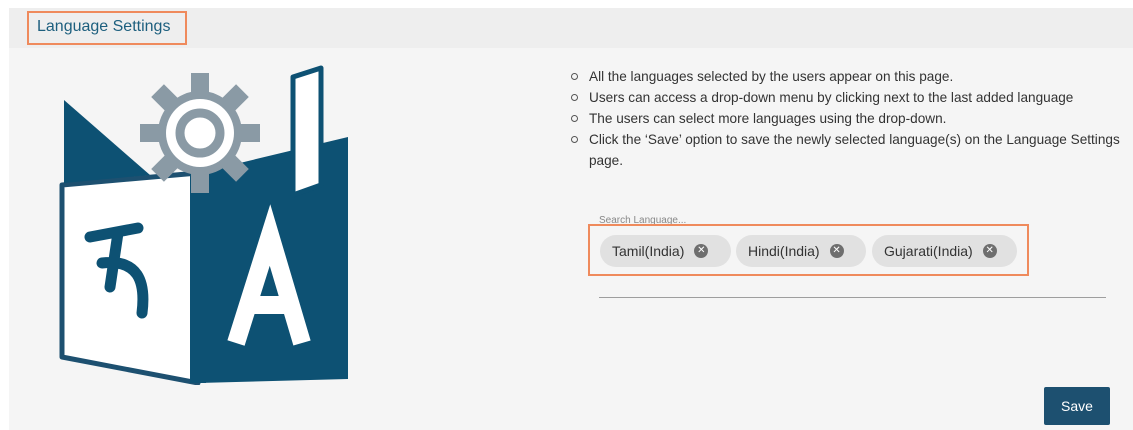 The image size is (1133, 430). Describe the element at coordinates (852, 297) in the screenshot. I see `search-language-input-underline` at that location.